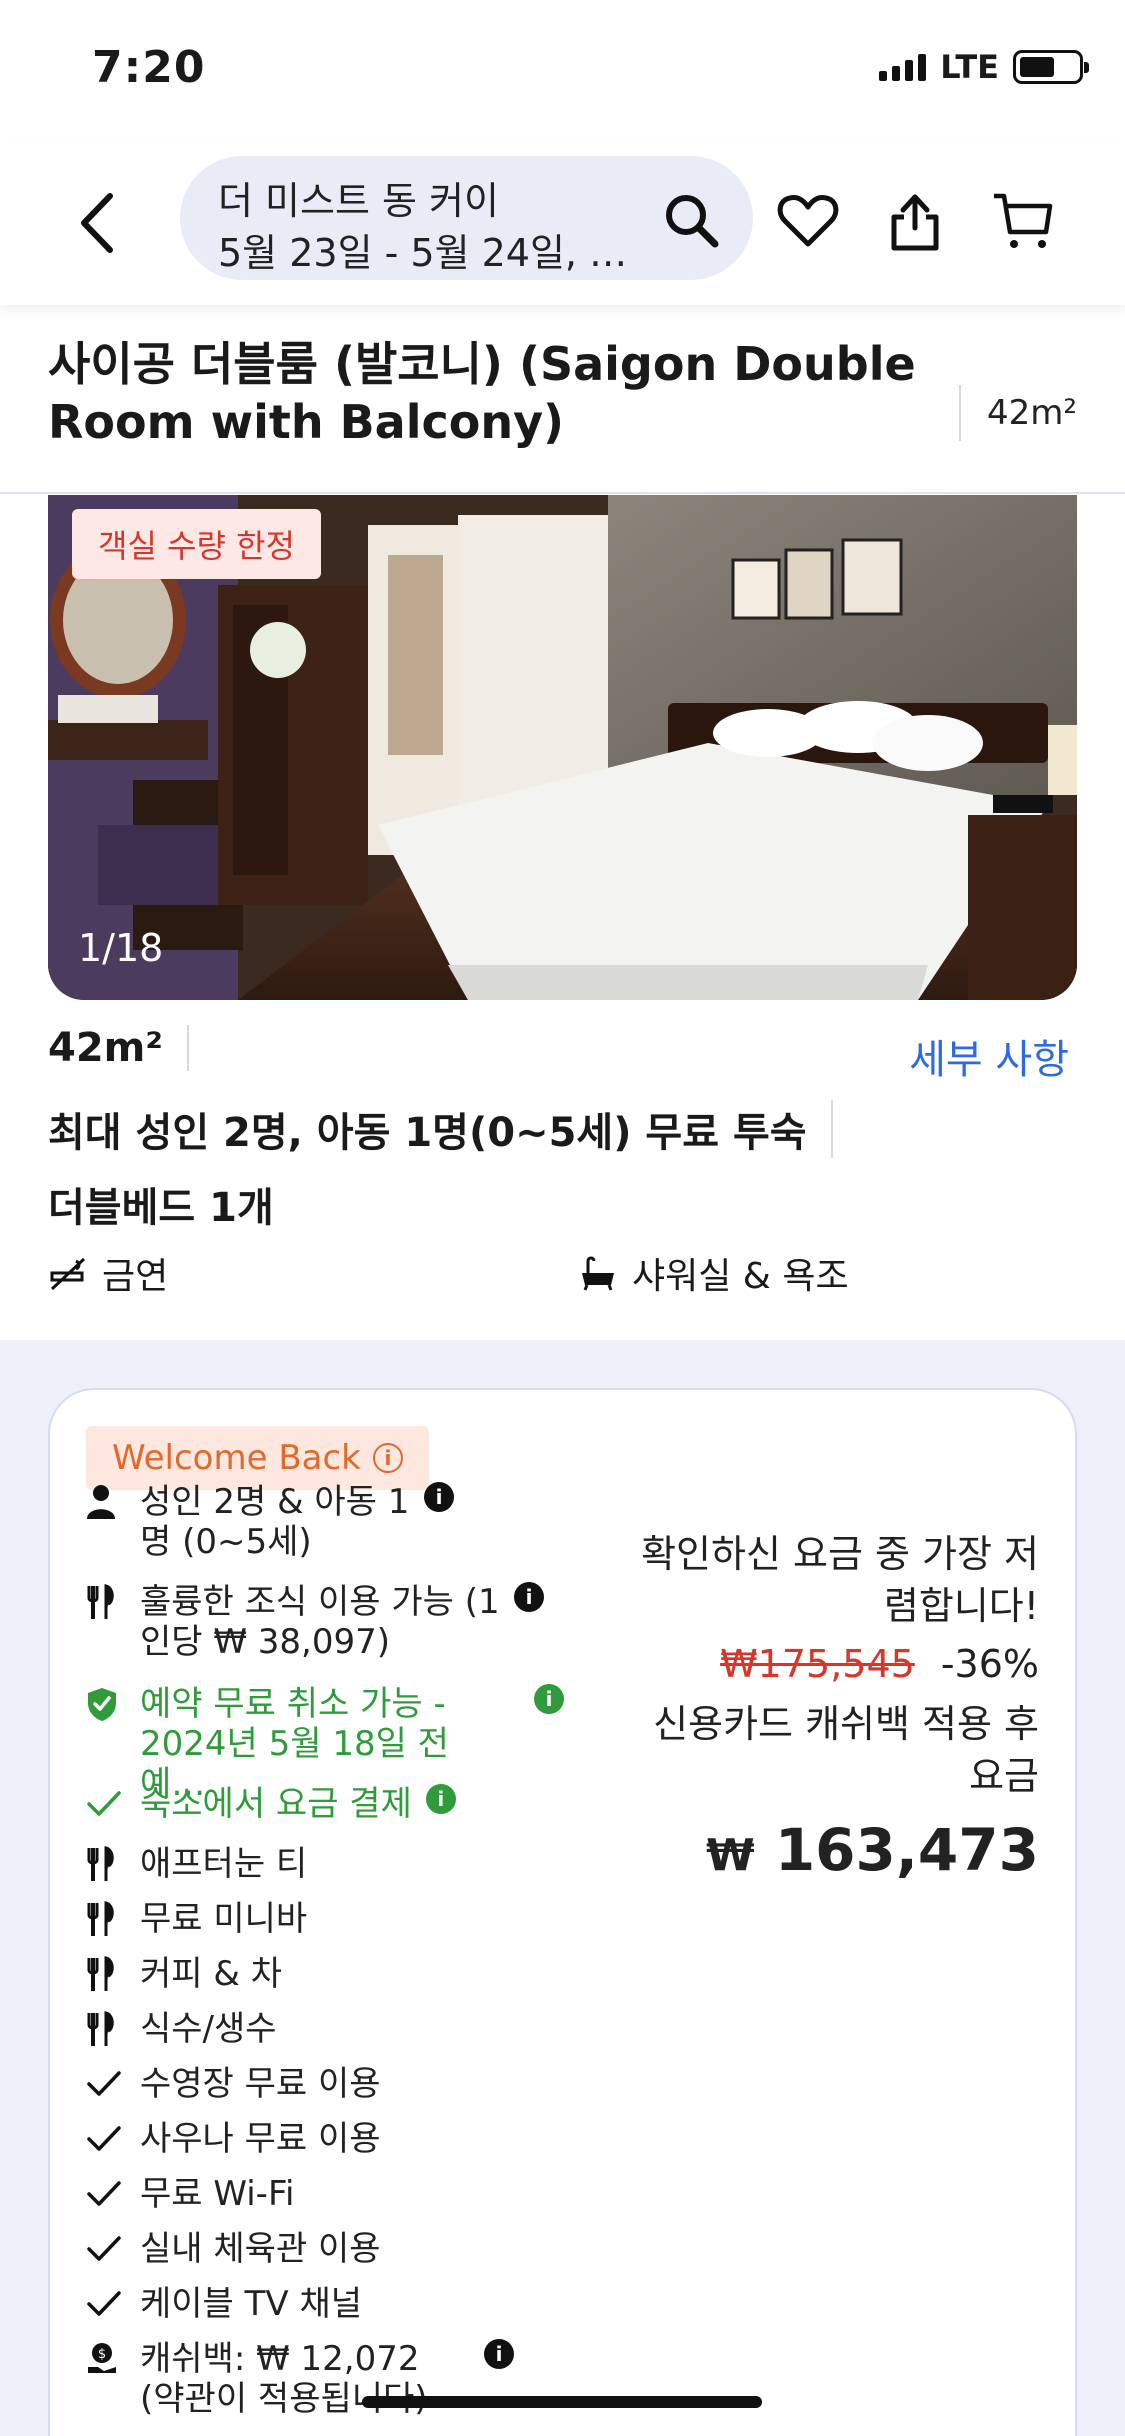  Describe the element at coordinates (118, 1048) in the screenshot. I see `room-size: 42m²` at that location.